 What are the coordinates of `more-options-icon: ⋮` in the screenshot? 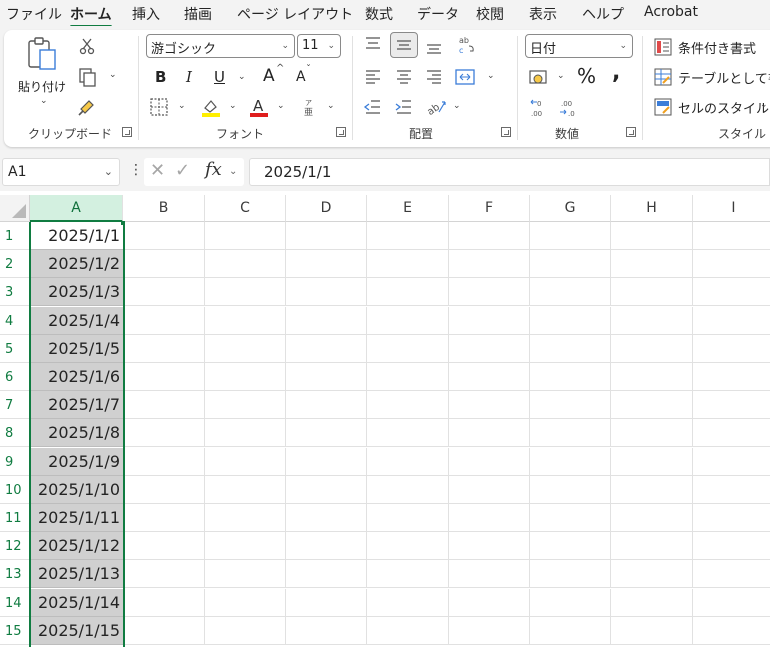 It's located at (136, 170).